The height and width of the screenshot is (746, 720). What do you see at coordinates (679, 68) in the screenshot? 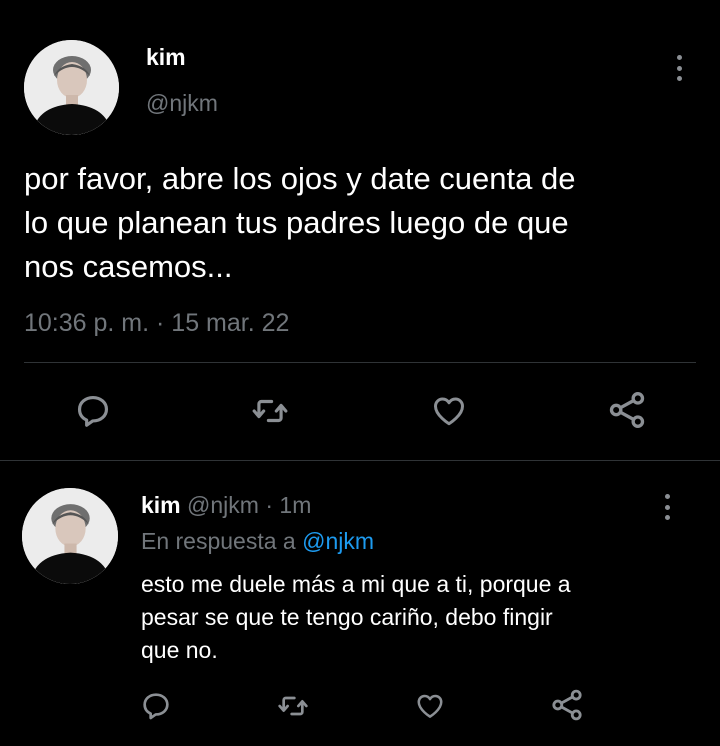
I see `main-tweet-more-icon` at bounding box center [679, 68].